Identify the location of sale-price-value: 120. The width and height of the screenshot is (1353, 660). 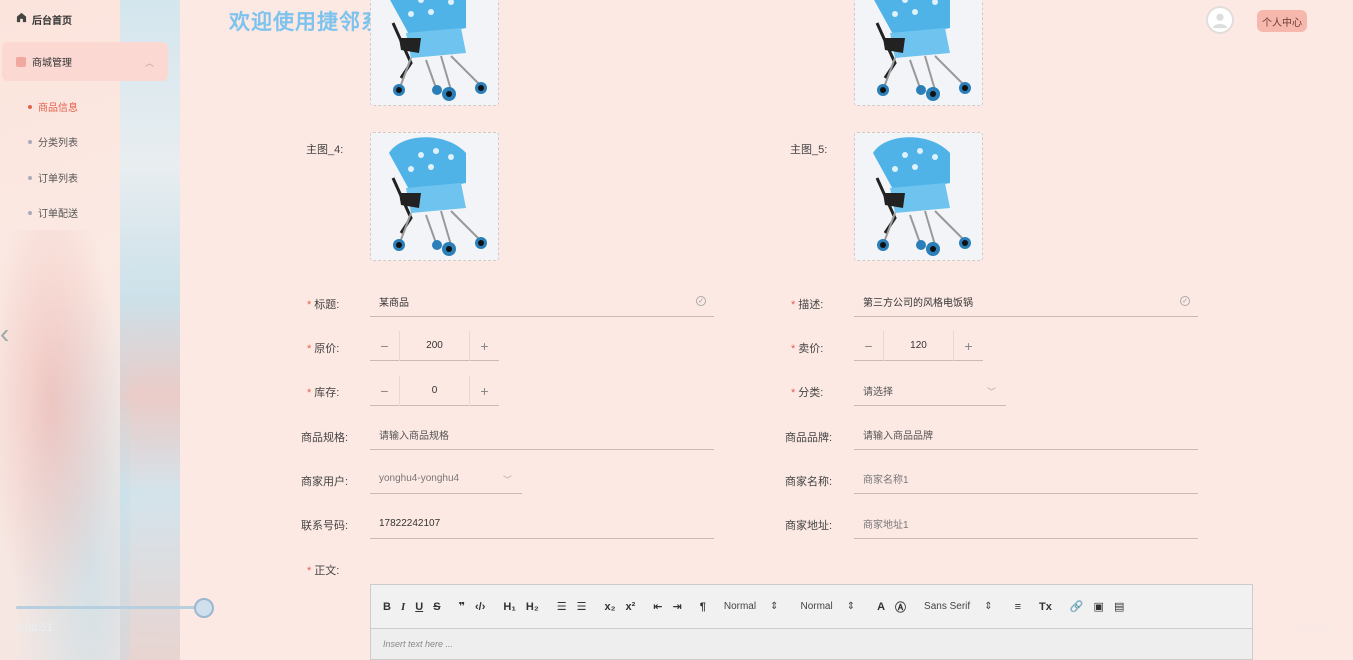
(918, 345).